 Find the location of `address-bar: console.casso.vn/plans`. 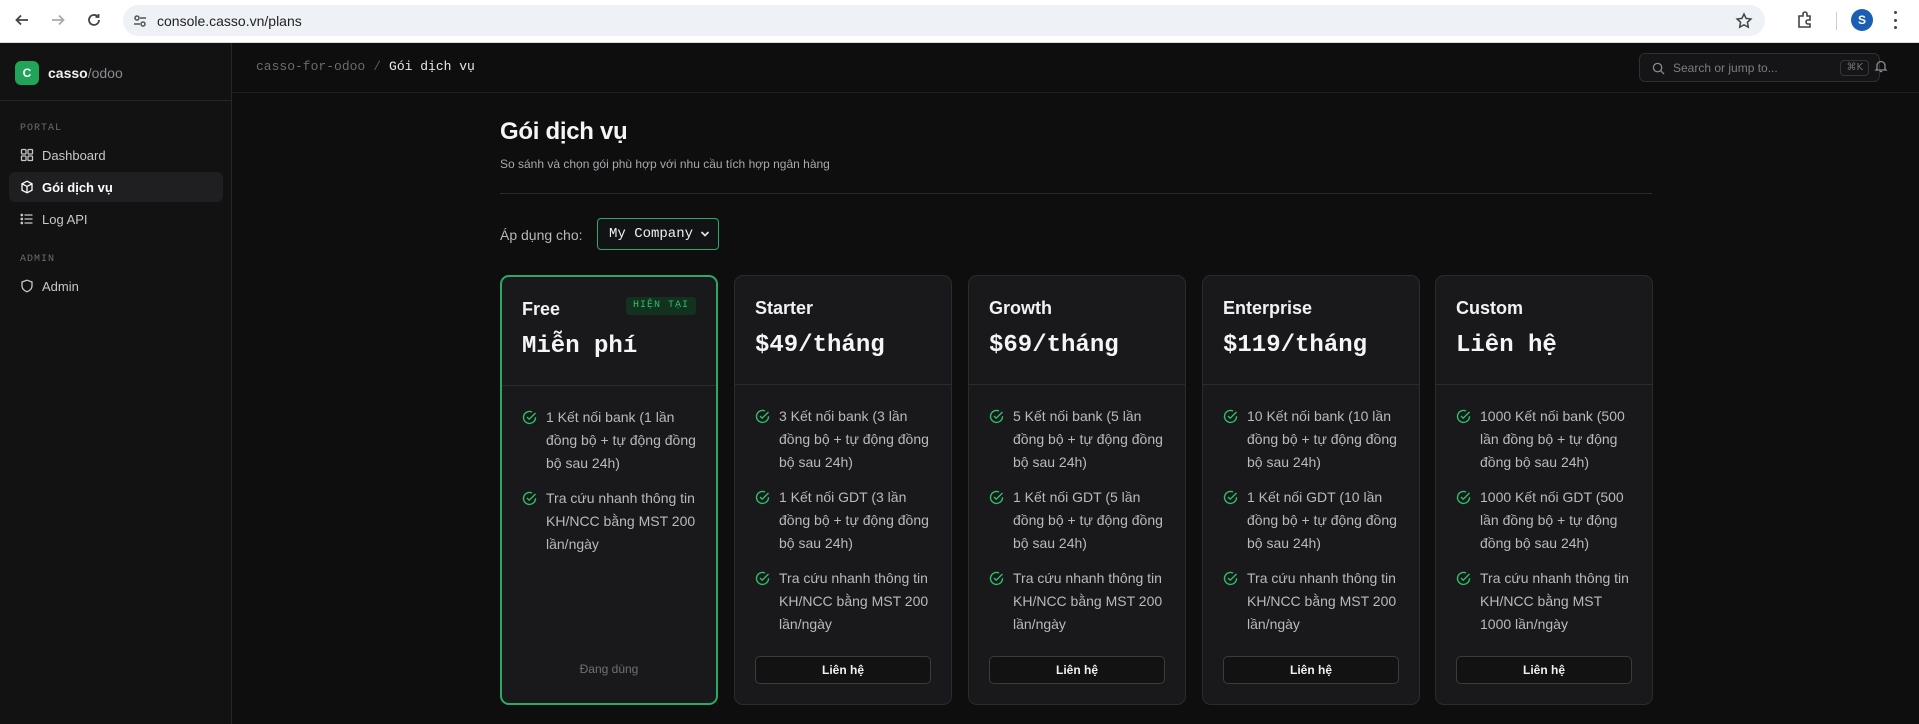

address-bar: console.casso.vn/plans is located at coordinates (944, 20).